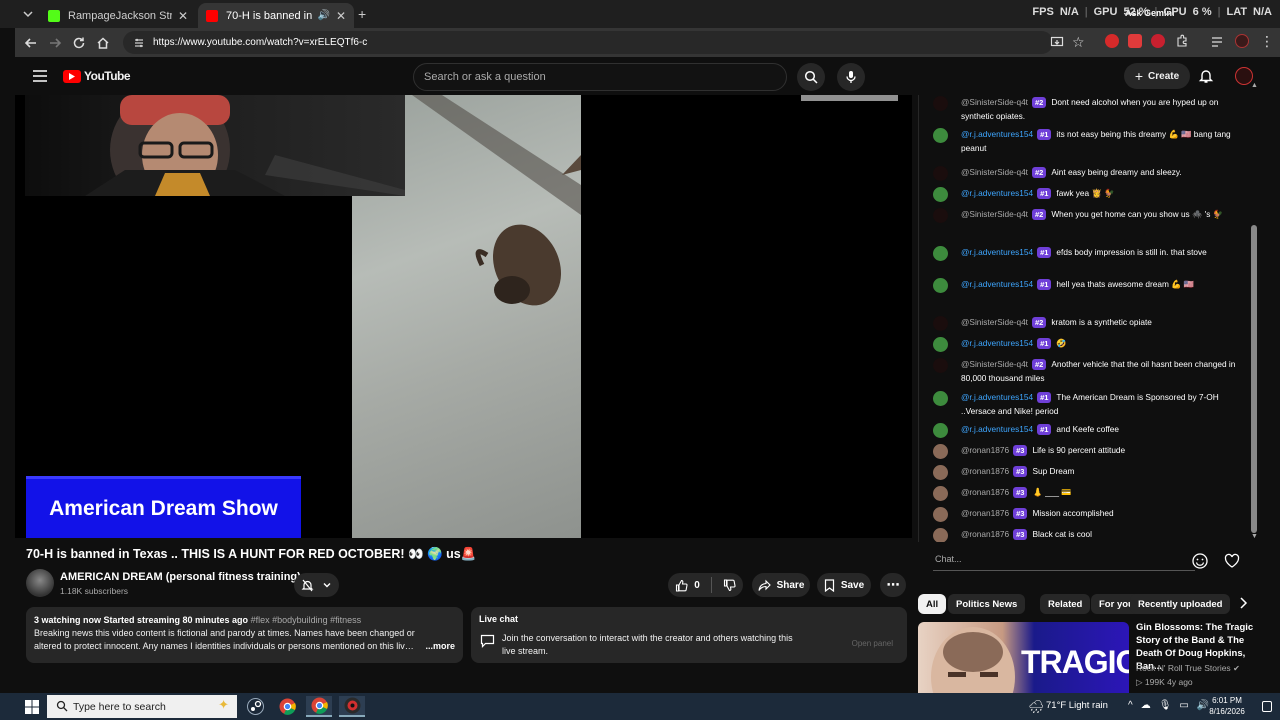  I want to click on hashtags: #flex #bodybuilding #fitness, so click(306, 620).